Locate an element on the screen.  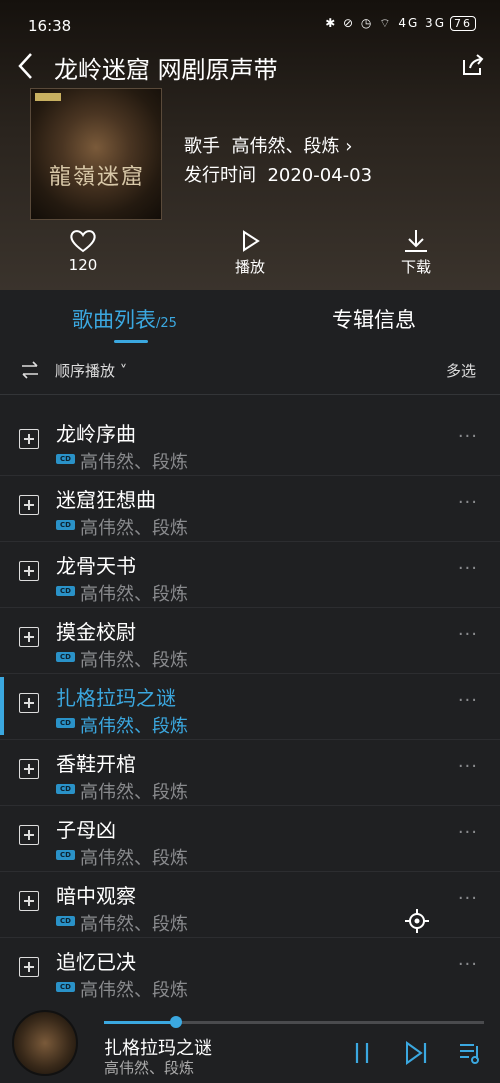
progress-bar is located at coordinates (294, 1022).